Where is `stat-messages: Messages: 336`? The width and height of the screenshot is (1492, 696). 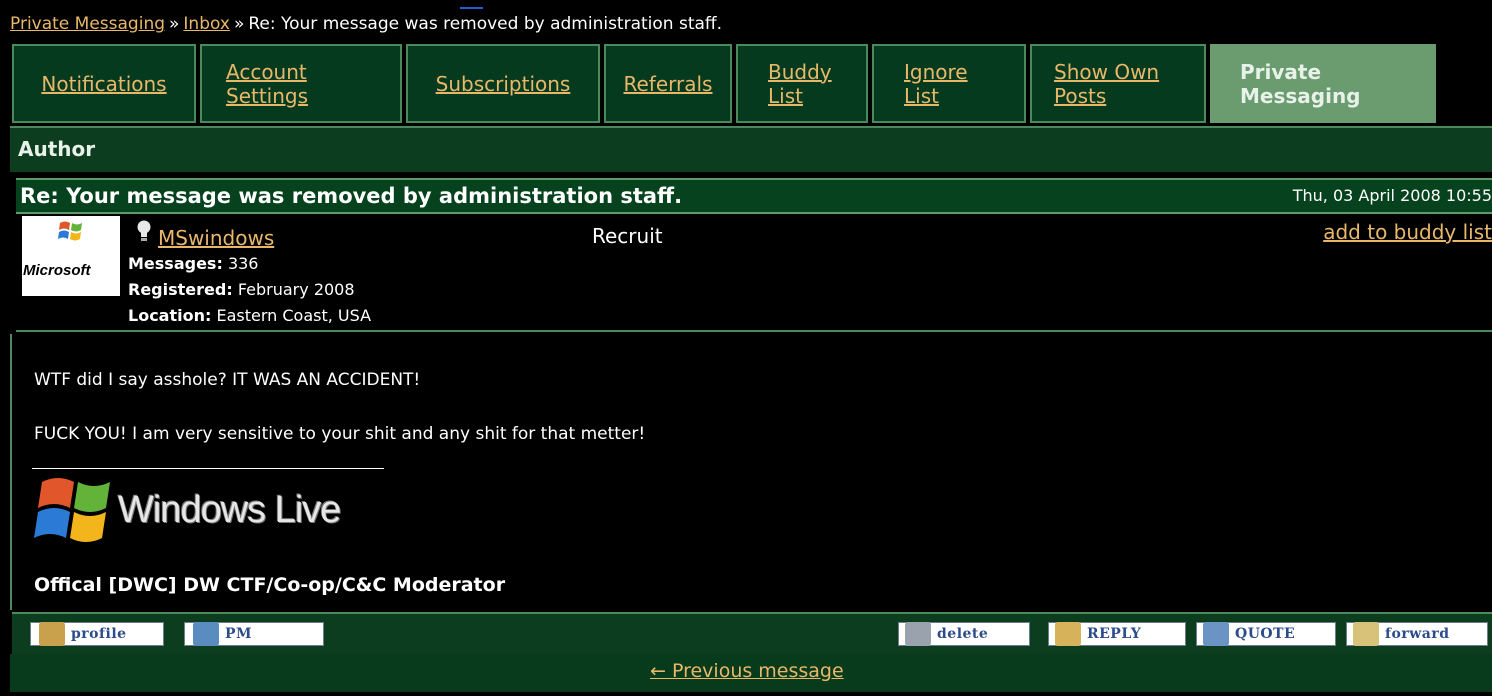
stat-messages: Messages: 336 is located at coordinates (193, 263).